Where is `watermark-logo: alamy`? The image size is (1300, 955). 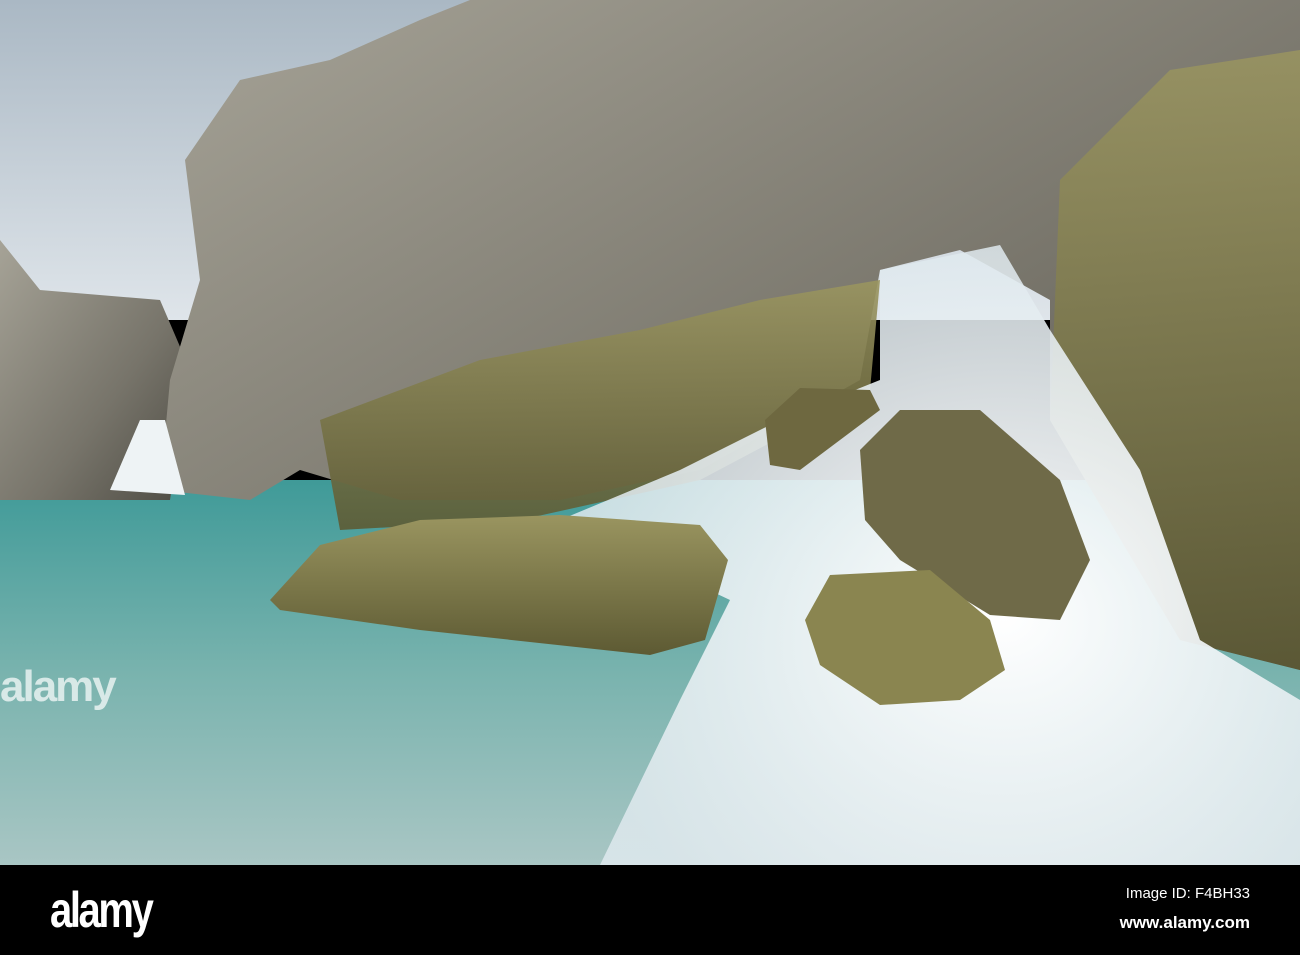
watermark-logo: alamy is located at coordinates (58, 686).